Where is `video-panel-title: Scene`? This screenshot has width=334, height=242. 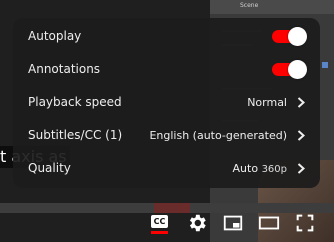
video-panel-title: Scene is located at coordinates (249, 5).